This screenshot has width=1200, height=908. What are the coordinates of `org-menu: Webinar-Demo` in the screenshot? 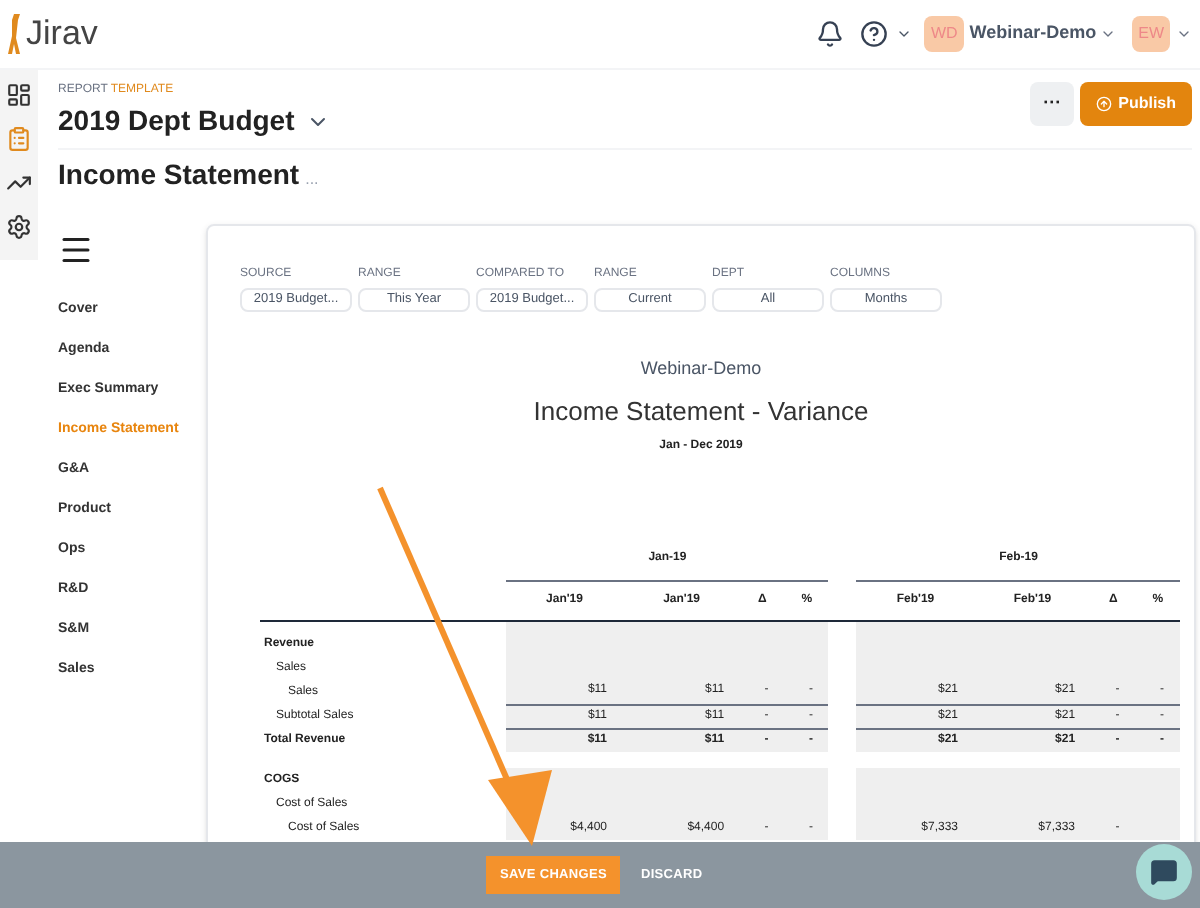 It's located at (1043, 34).